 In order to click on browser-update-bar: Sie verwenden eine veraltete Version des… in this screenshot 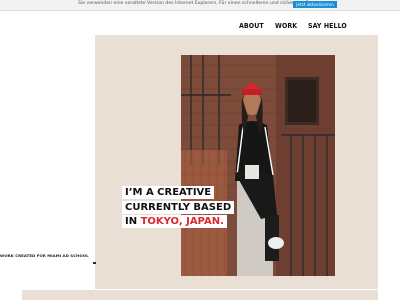, I will do `click(200, 5)`.